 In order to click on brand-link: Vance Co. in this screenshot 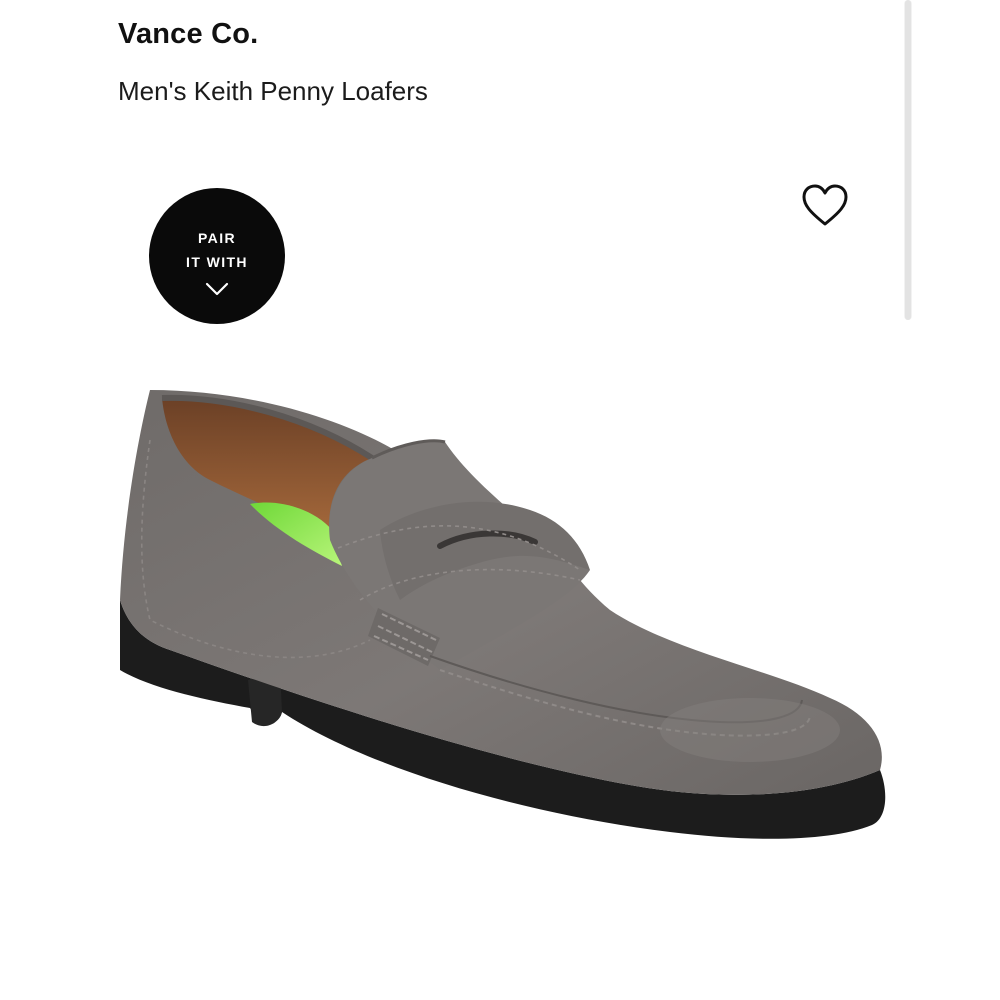, I will do `click(188, 34)`.